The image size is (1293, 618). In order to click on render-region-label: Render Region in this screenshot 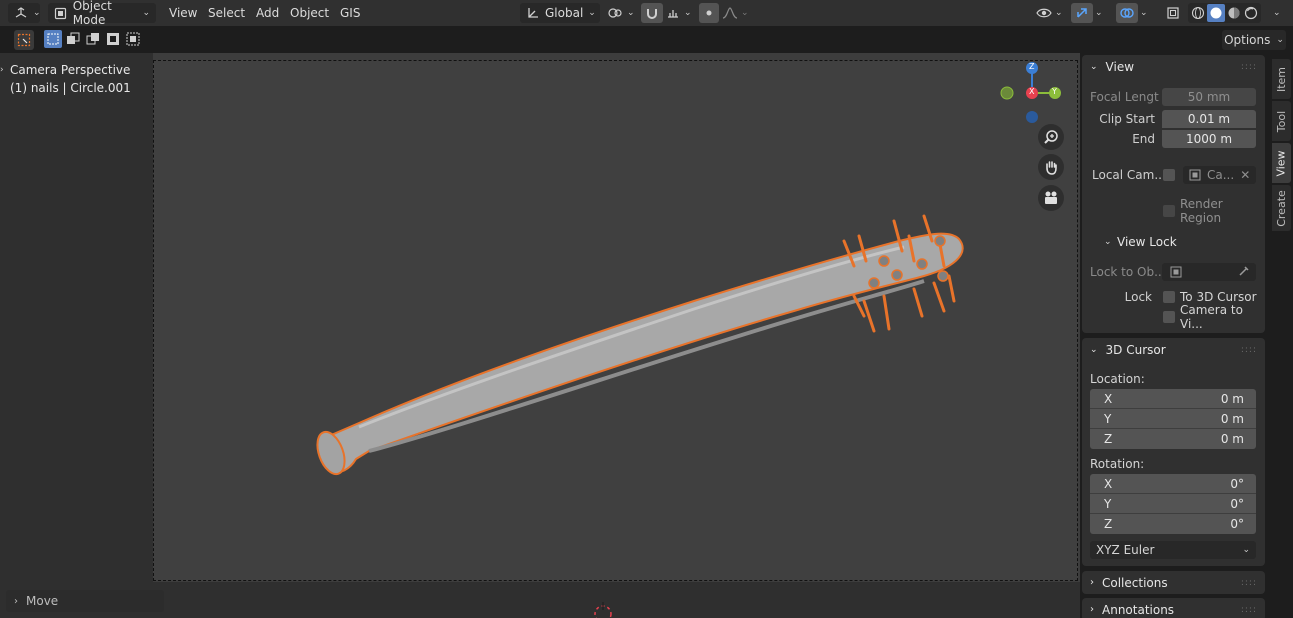, I will do `click(1201, 211)`.